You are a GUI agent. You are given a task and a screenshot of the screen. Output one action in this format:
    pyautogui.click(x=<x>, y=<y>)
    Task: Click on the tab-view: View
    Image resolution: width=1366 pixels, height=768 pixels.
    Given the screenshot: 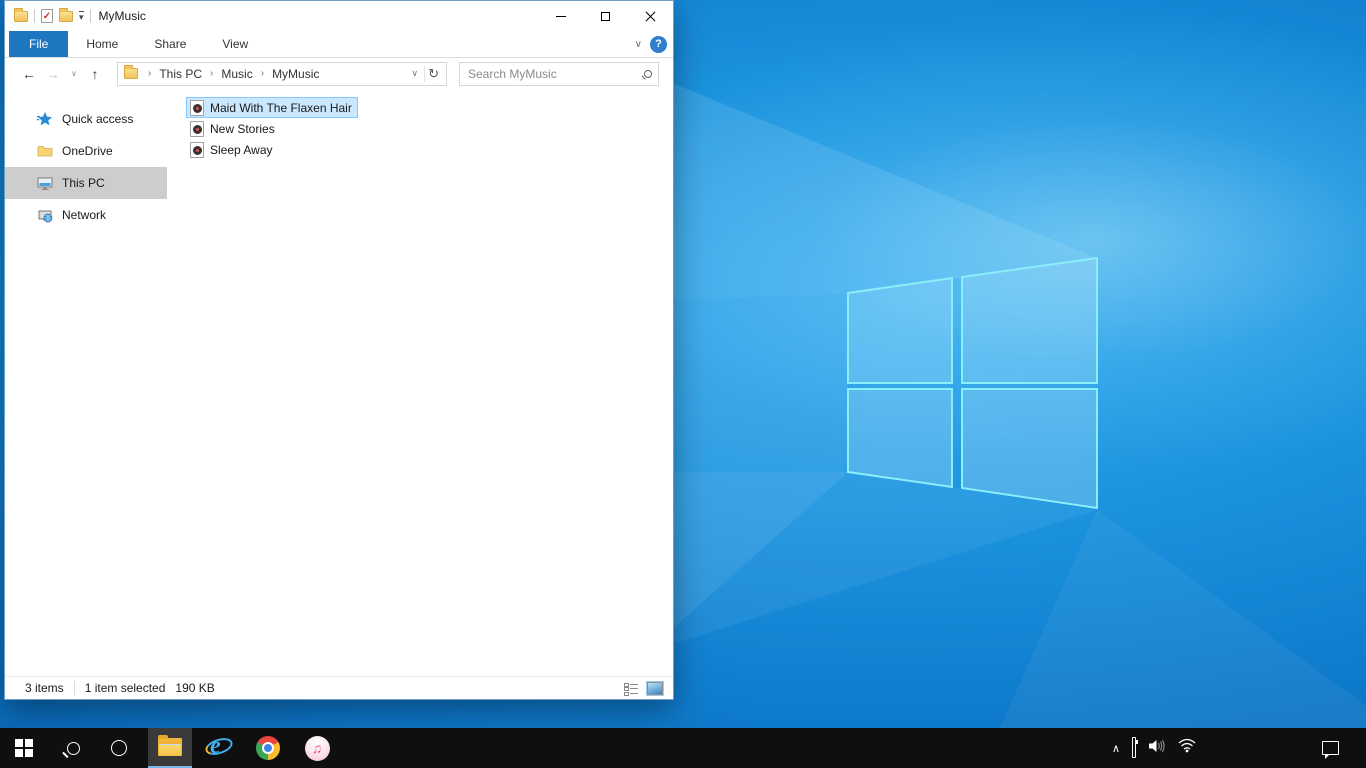 What is the action you would take?
    pyautogui.click(x=235, y=44)
    